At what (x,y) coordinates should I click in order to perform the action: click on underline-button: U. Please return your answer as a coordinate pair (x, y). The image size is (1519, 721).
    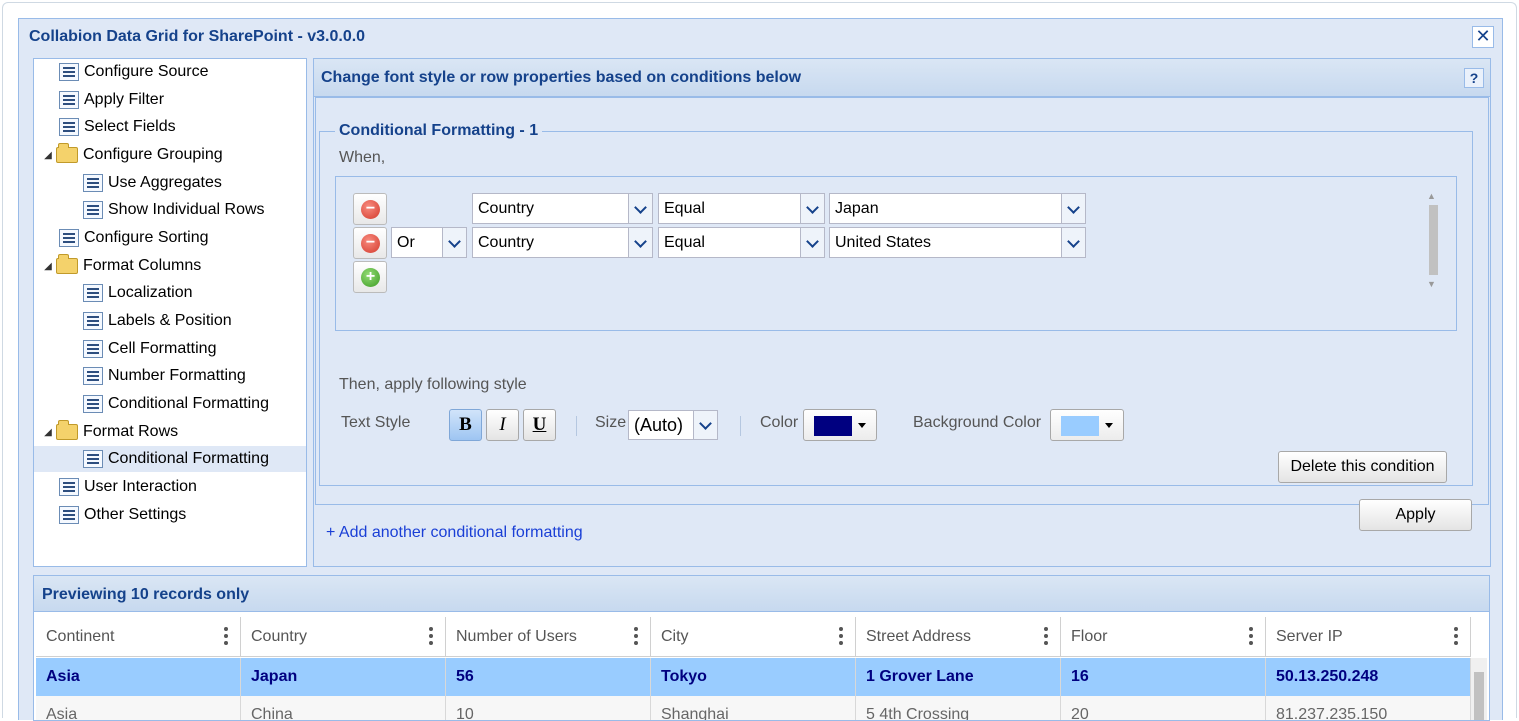
    Looking at the image, I should click on (539, 425).